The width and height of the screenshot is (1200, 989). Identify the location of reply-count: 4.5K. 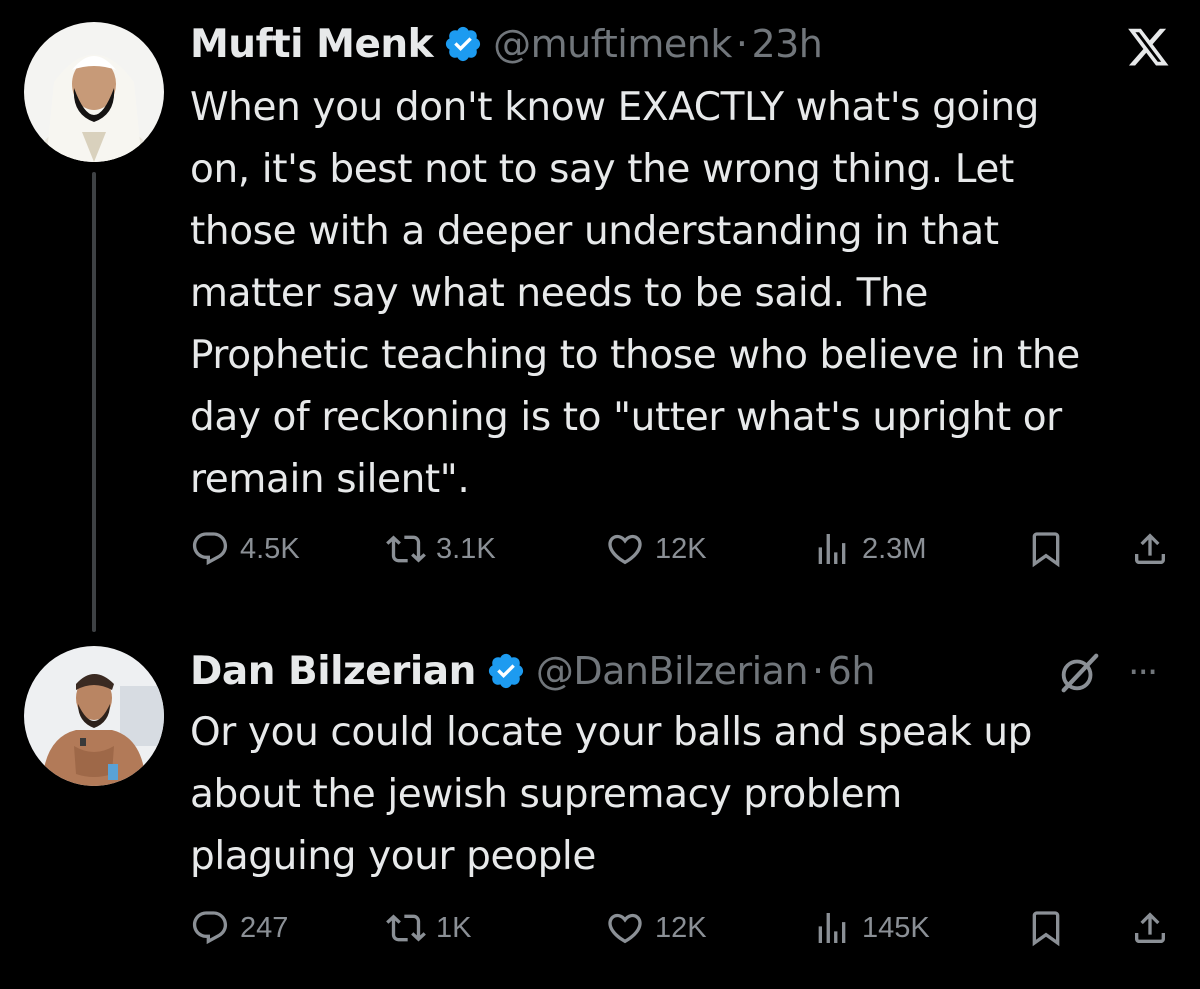
(270, 548).